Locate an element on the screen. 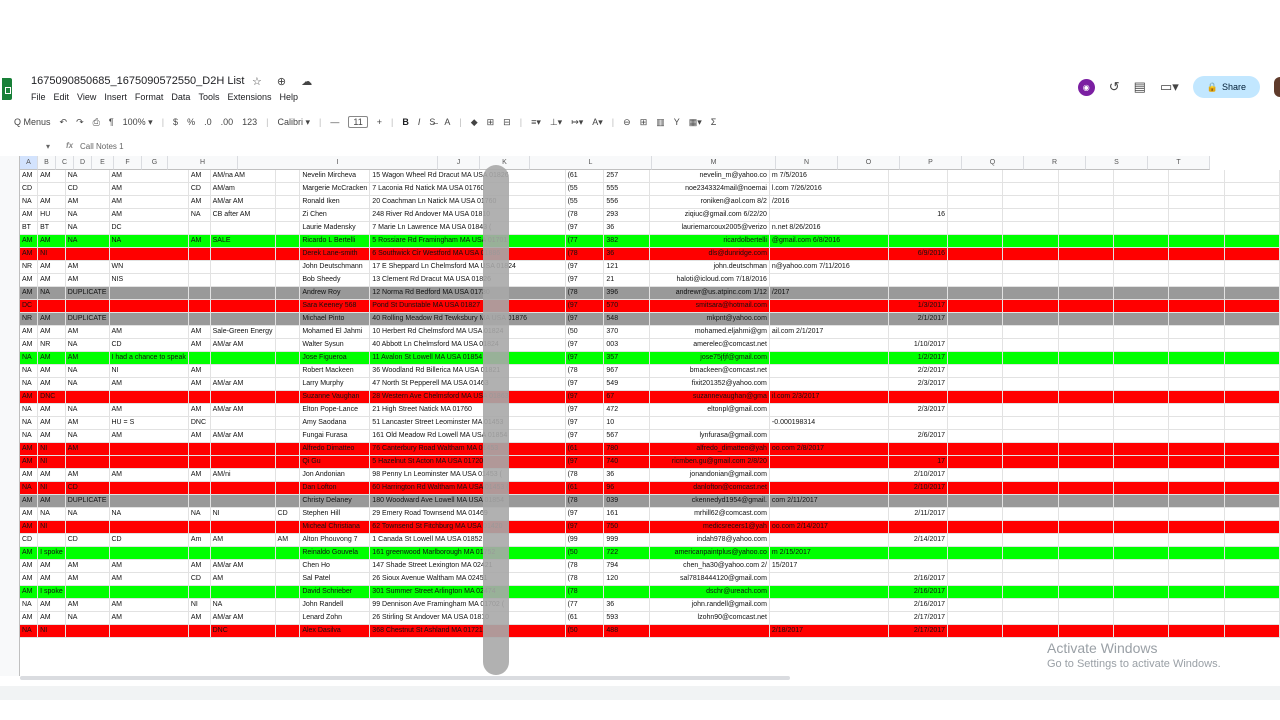  cell: eltonpl@gmail.com is located at coordinates (709, 410).